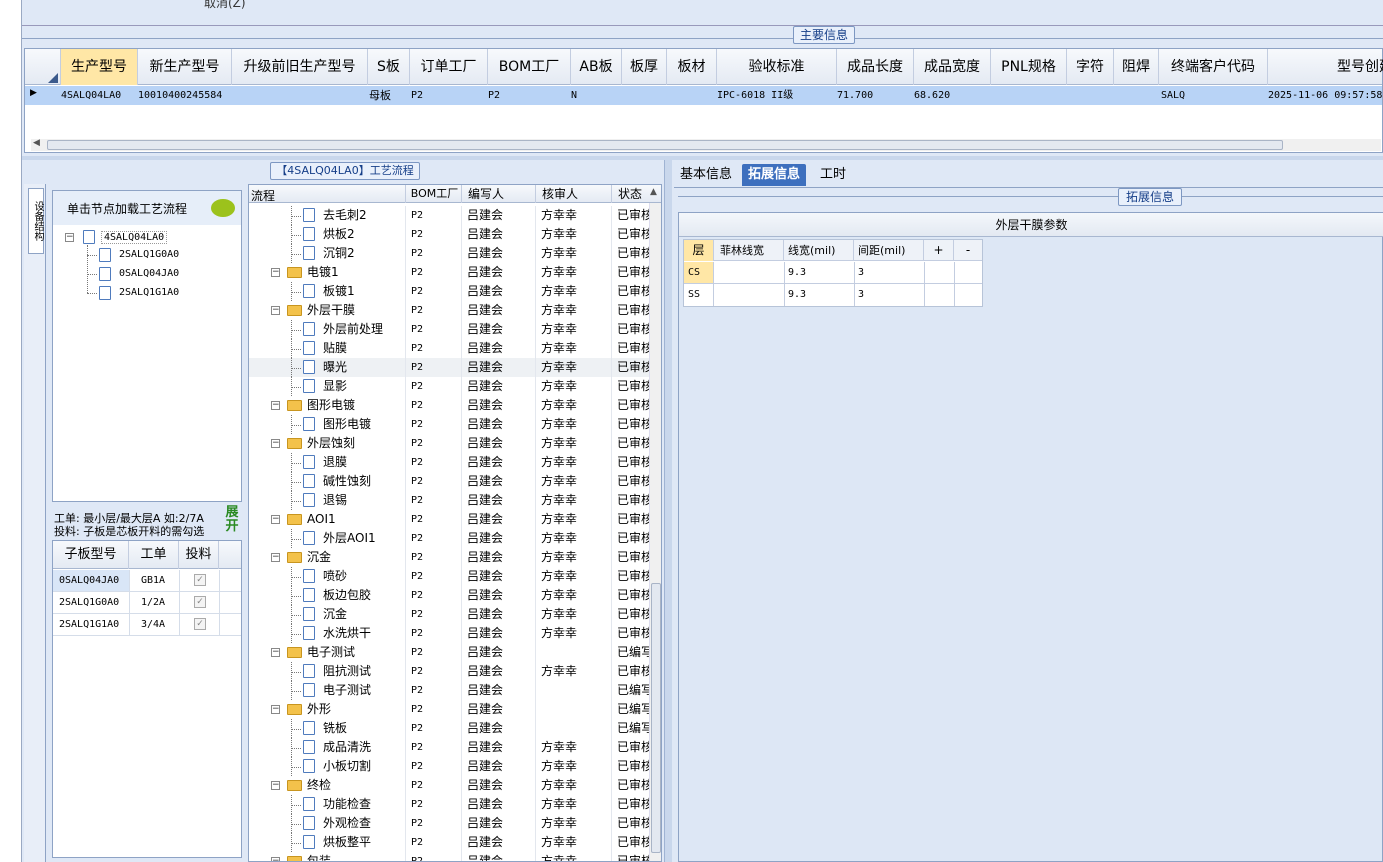 This screenshot has height=862, width=1383. What do you see at coordinates (449, 253) in the screenshot?
I see `flow-step-row: 沉铜2 P2 吕建会 方幸幸 已审核` at bounding box center [449, 253].